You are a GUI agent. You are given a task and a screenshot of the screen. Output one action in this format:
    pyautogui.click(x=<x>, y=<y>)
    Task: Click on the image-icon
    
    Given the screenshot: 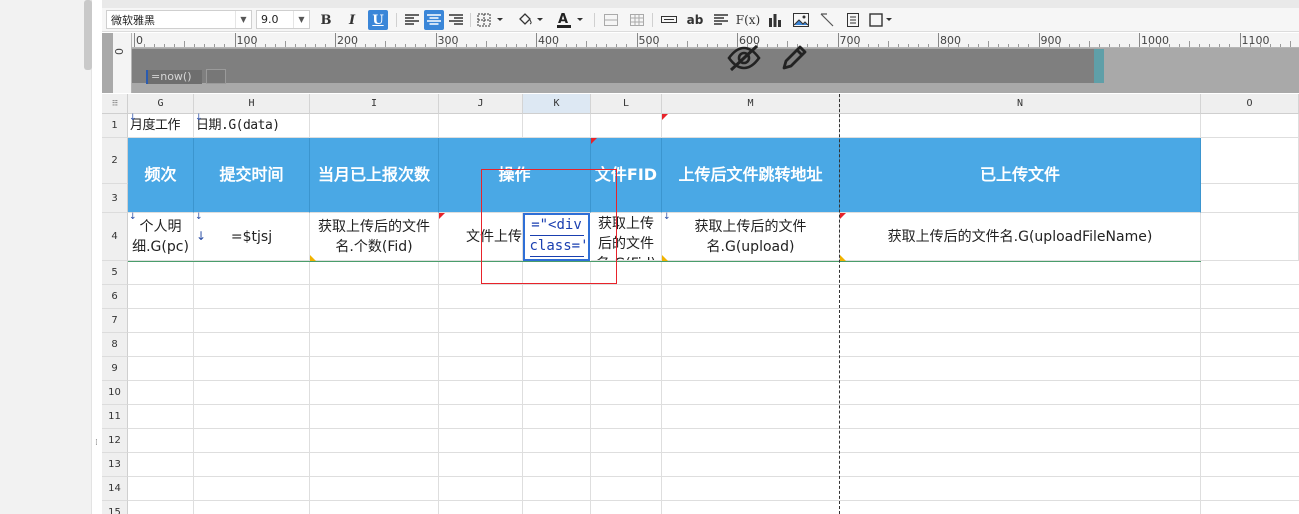 What is the action you would take?
    pyautogui.click(x=801, y=20)
    